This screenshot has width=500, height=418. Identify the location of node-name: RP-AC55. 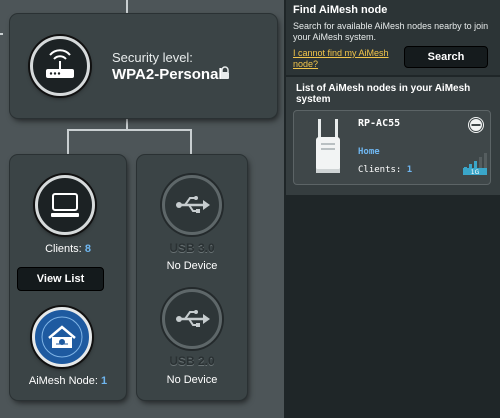
(379, 123).